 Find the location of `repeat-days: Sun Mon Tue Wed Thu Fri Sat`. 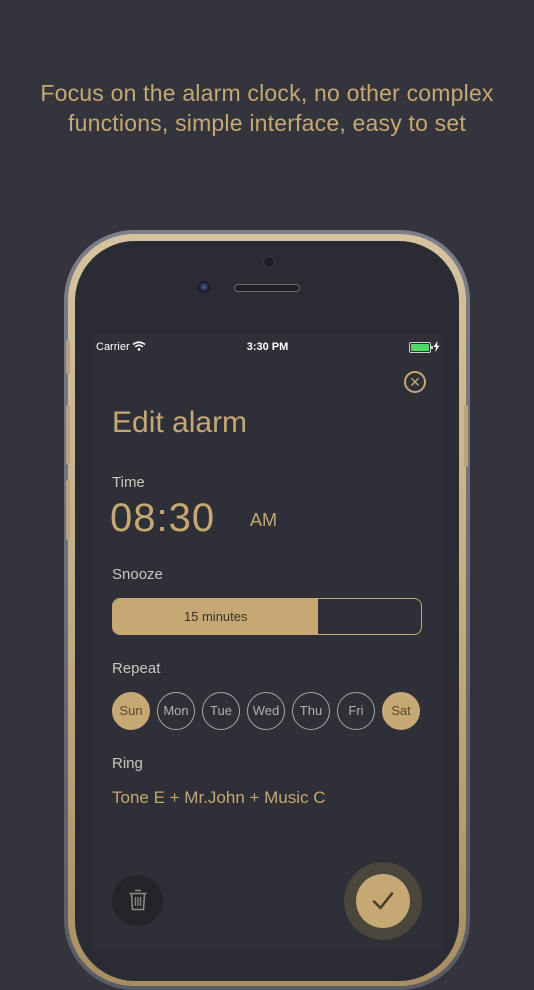

repeat-days: Sun Mon Tue Wed Thu Fri Sat is located at coordinates (272, 711).